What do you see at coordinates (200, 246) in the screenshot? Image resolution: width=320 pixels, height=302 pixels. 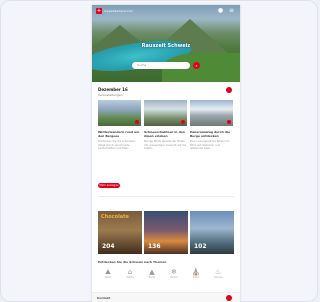 I see `tile-number: 102` at bounding box center [200, 246].